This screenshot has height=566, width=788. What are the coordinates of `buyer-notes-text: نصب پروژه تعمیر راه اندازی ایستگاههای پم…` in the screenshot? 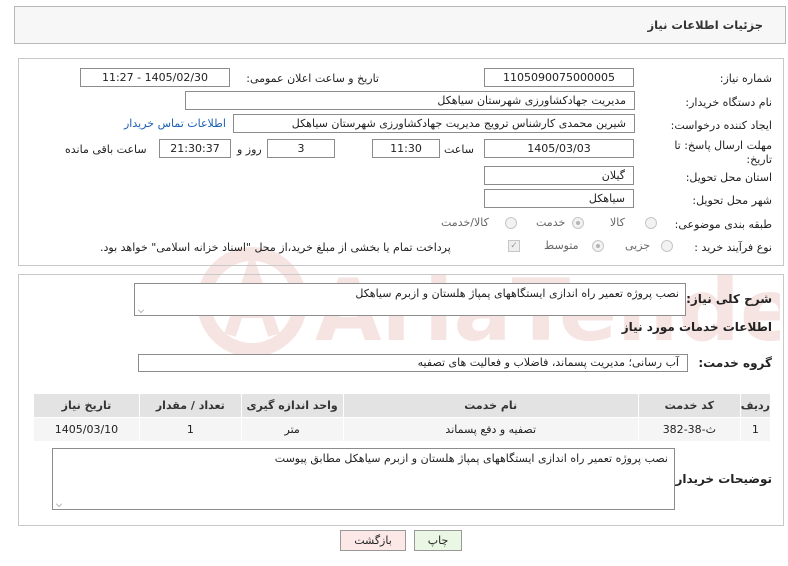 It's located at (471, 458).